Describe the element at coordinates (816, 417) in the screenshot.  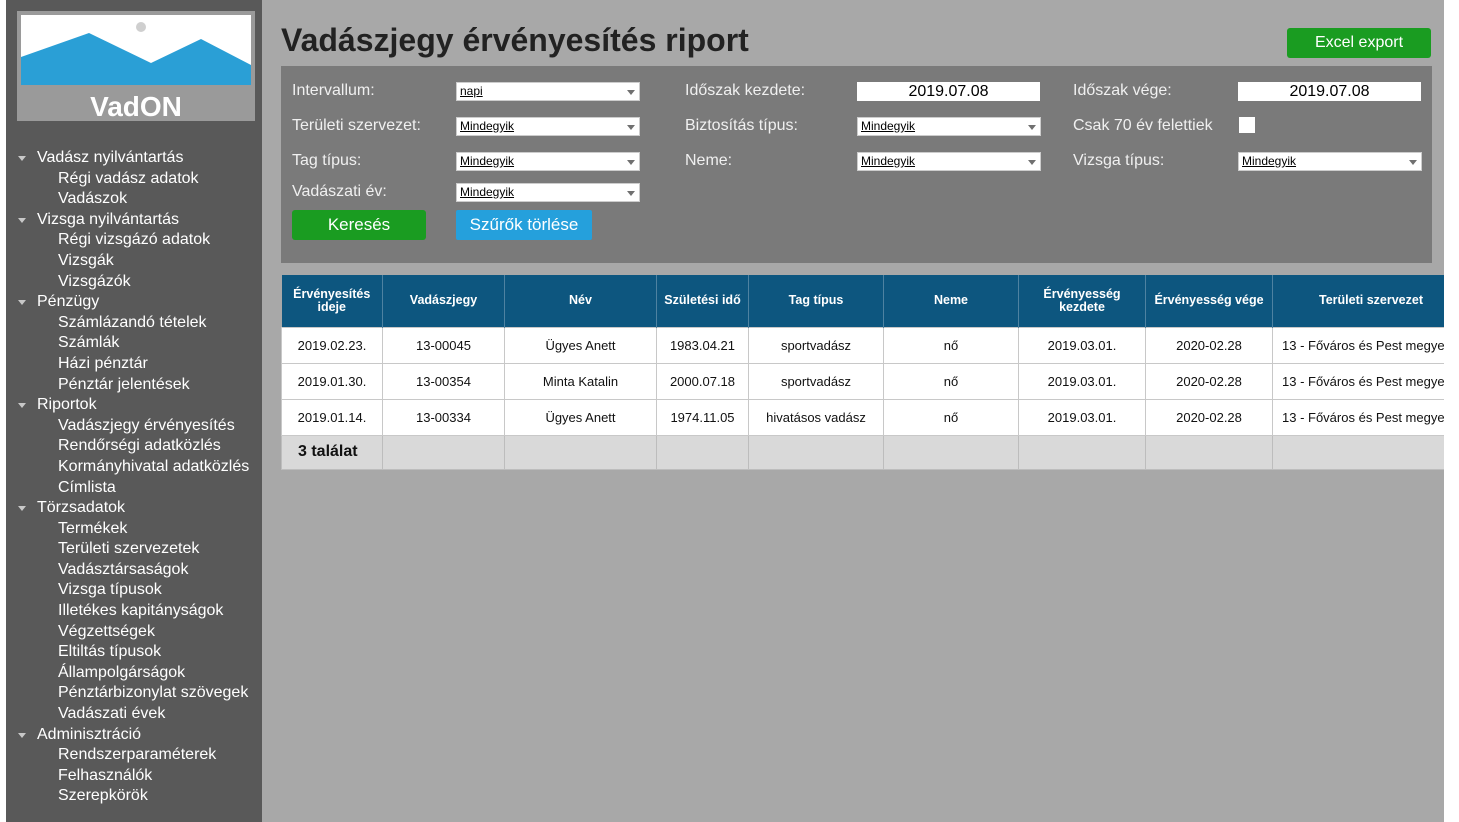
I see `table-cell: hivatásos vadász` at that location.